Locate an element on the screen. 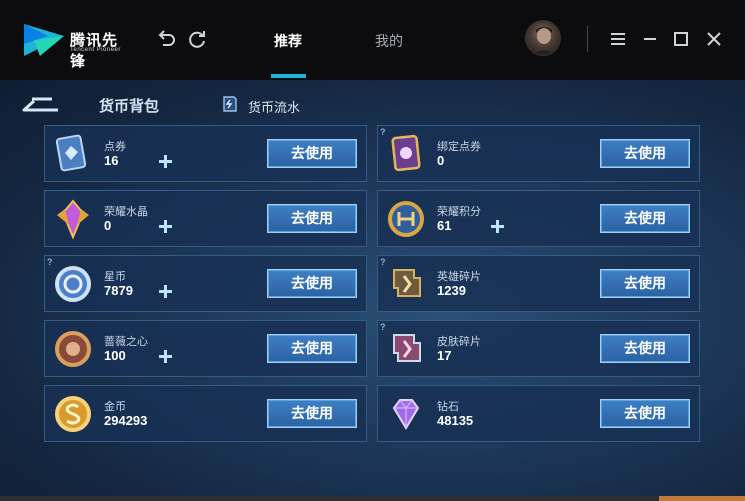 This screenshot has height=501, width=745. back-arrow-icon is located at coordinates (39, 104).